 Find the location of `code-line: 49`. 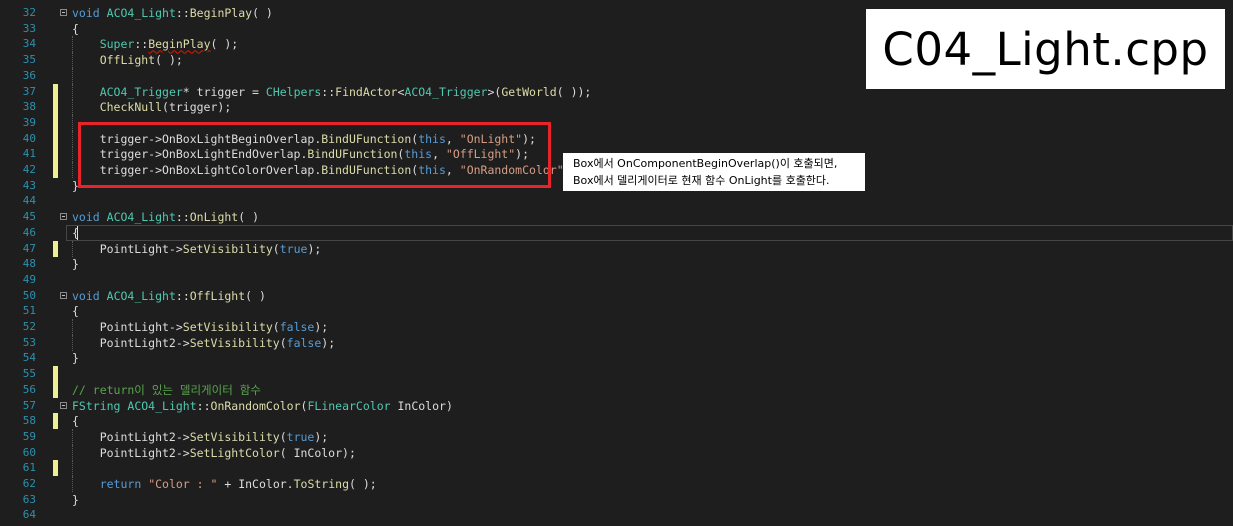

code-line: 49 is located at coordinates (616, 280).